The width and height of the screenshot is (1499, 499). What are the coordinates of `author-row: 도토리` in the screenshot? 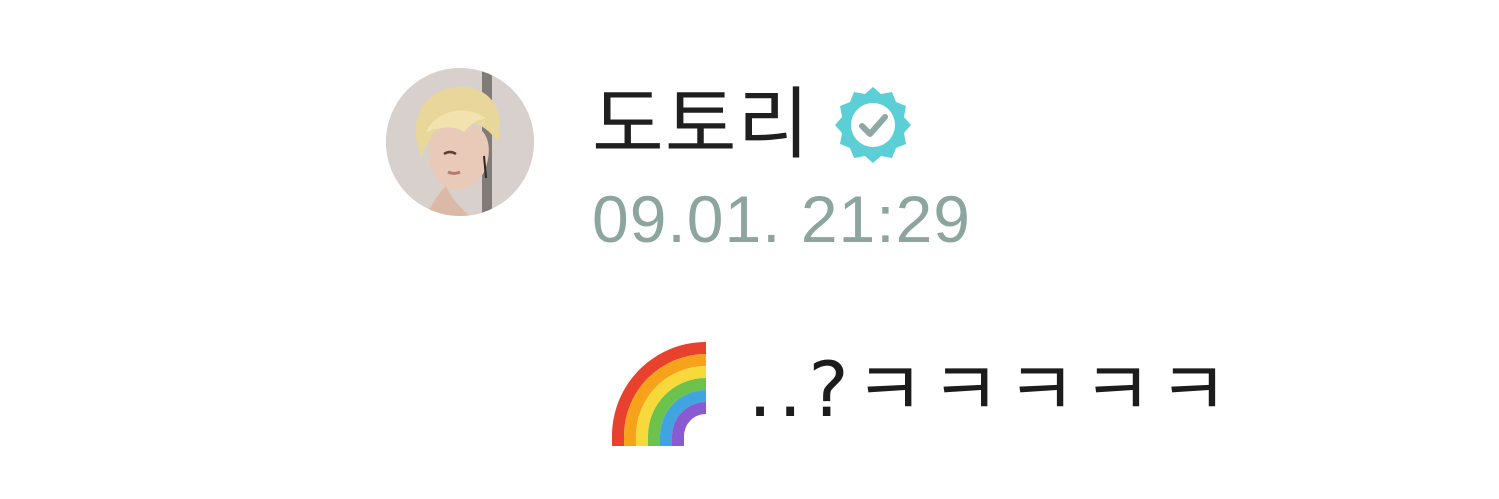 It's located at (753, 125).